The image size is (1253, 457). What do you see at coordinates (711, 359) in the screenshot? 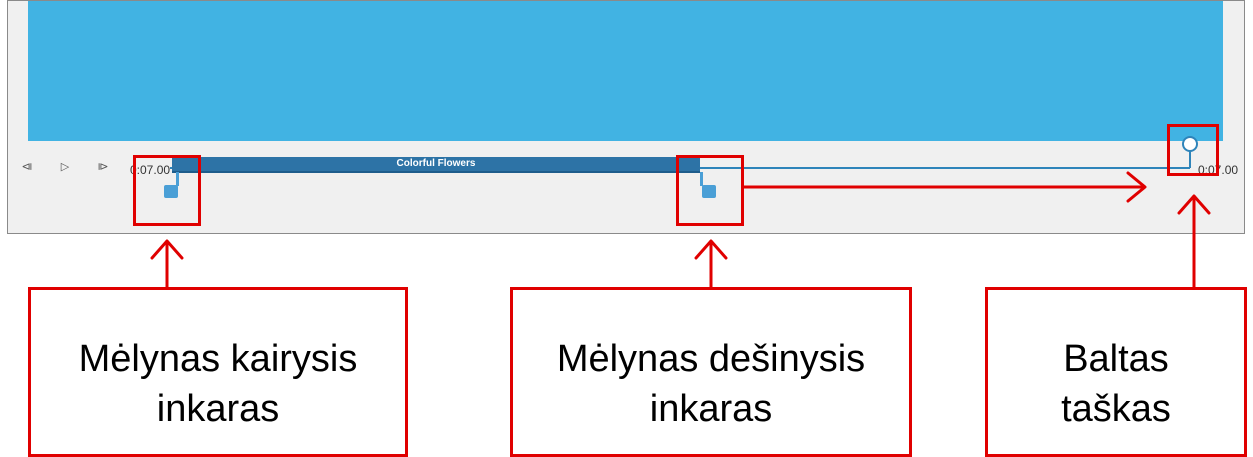
I see `callout-right-line-1: Mėlynas dešinysis` at bounding box center [711, 359].